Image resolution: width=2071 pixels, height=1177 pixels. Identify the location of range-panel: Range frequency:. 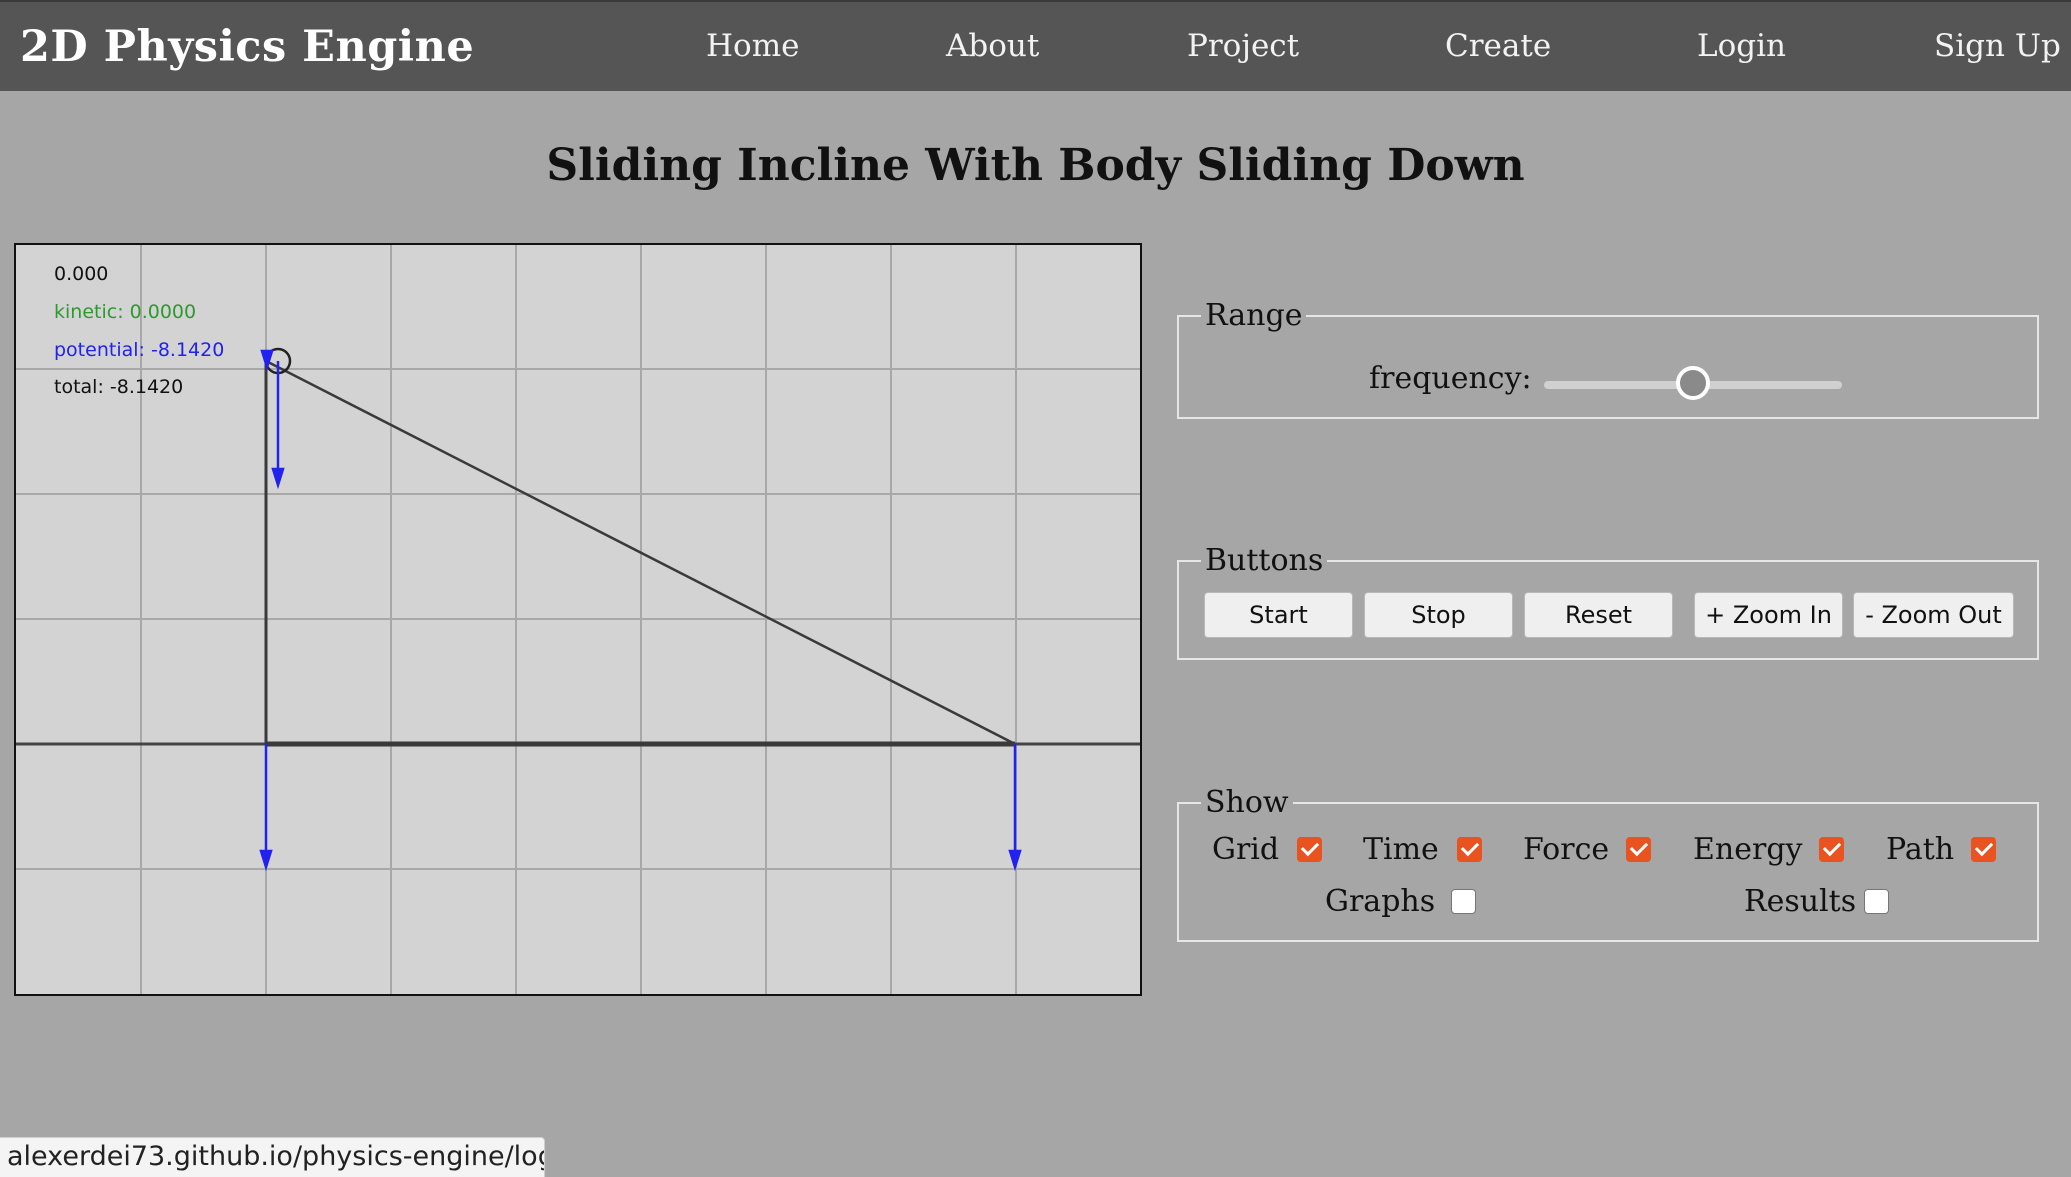
(1608, 358).